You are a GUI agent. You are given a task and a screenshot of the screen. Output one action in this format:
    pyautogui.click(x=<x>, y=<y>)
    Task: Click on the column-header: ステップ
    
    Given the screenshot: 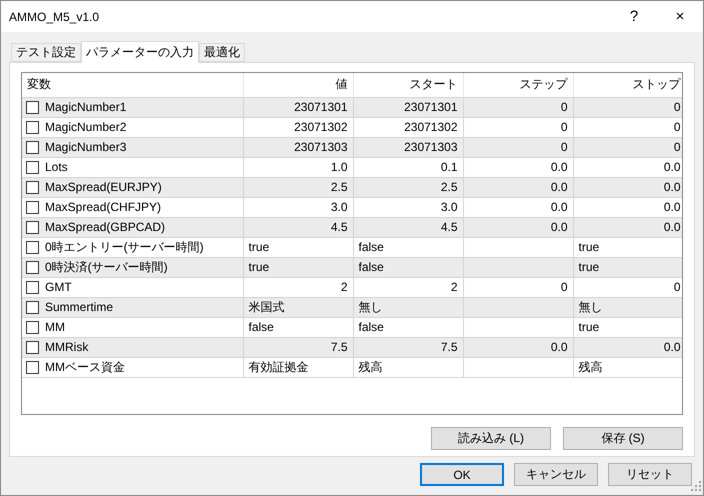 What is the action you would take?
    pyautogui.click(x=518, y=85)
    